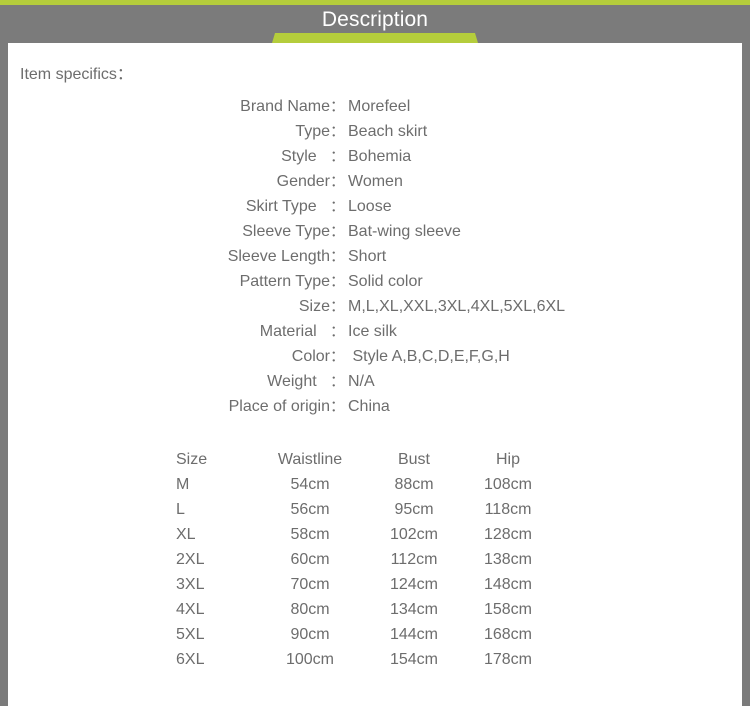 Image resolution: width=750 pixels, height=706 pixels. What do you see at coordinates (310, 584) in the screenshot?
I see `cell-waistline: 70cm` at bounding box center [310, 584].